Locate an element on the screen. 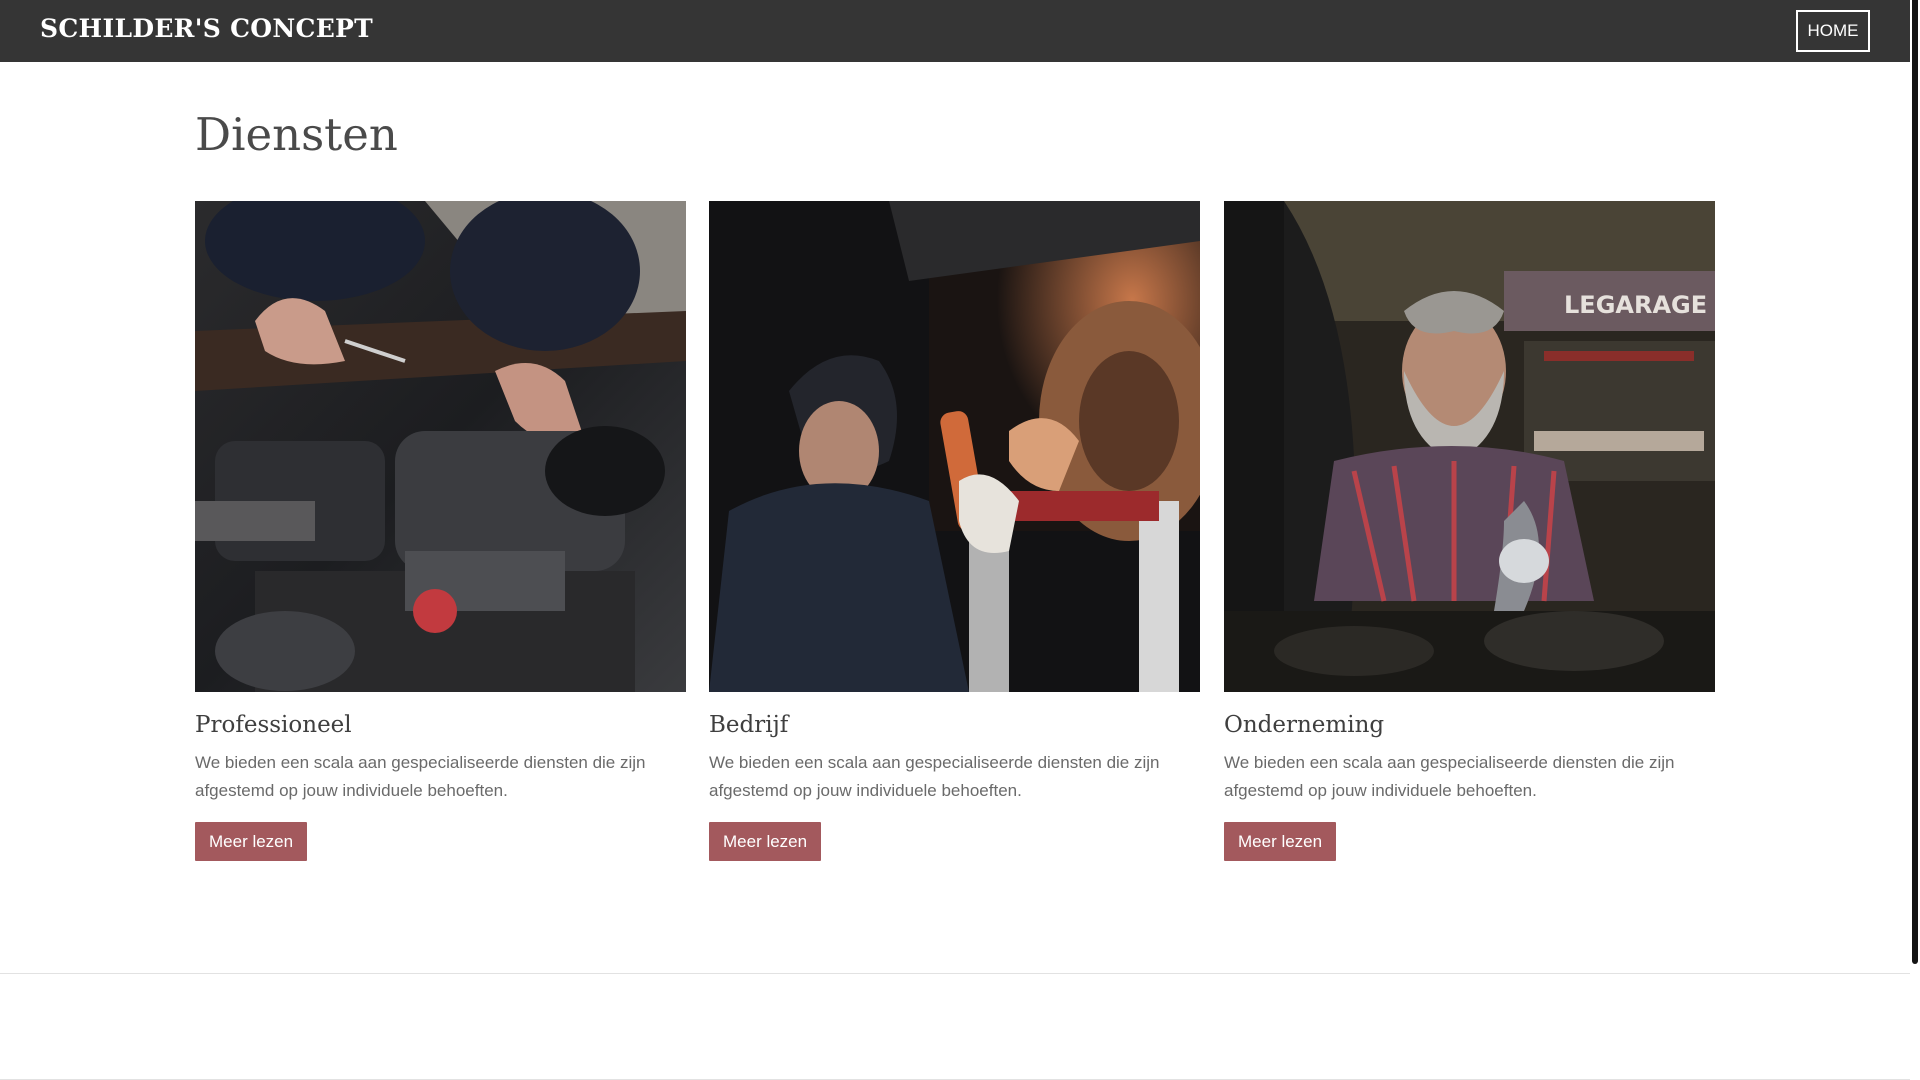  site-brand: SCHILDER'S CONCEPT is located at coordinates (206, 28).